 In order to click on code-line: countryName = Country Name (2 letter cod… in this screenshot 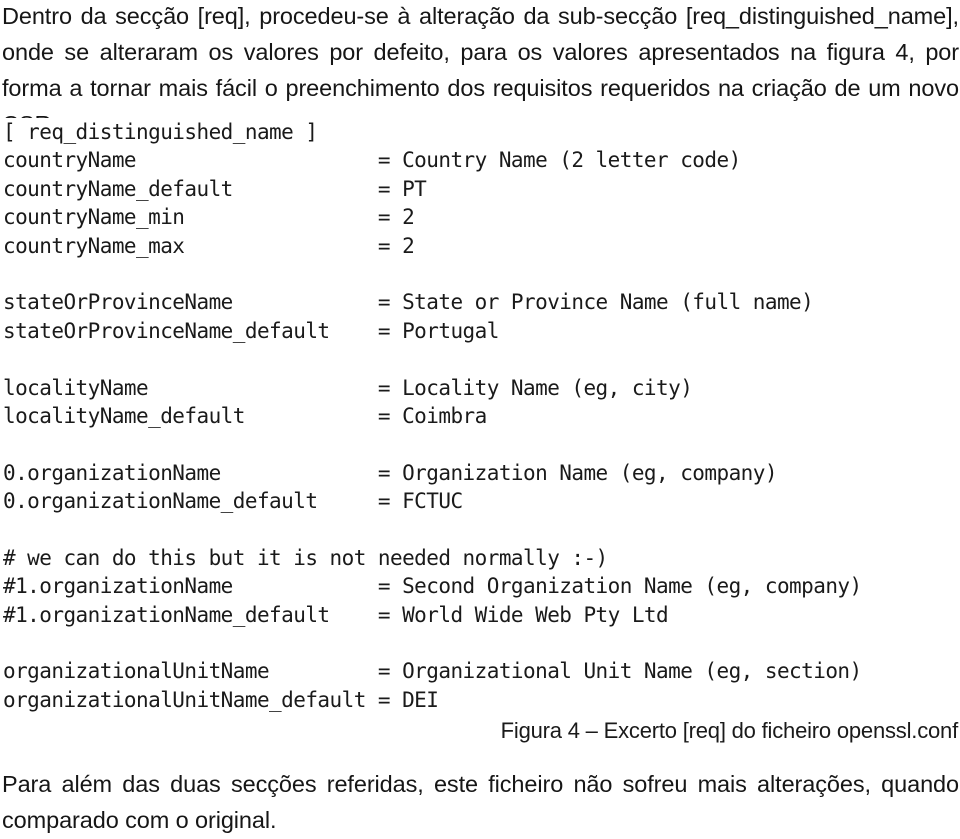, I will do `click(372, 160)`.